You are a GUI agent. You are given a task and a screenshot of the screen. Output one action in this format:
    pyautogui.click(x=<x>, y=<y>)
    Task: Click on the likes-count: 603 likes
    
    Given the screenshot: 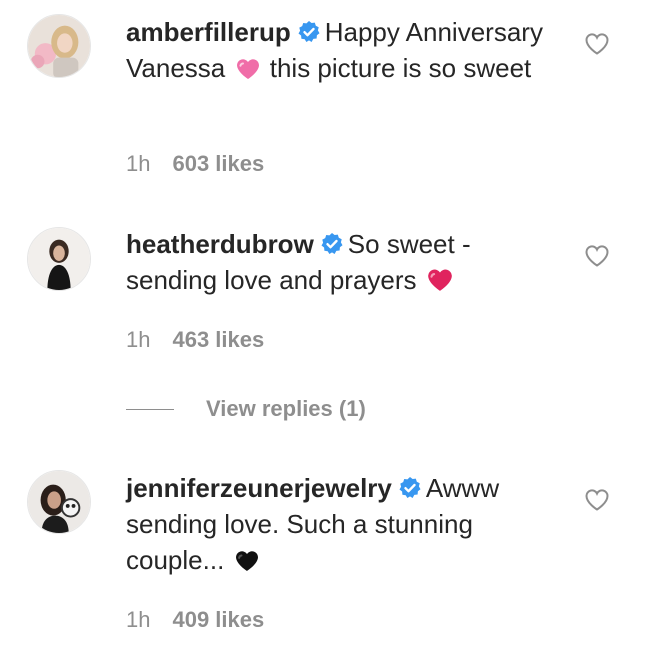 What is the action you would take?
    pyautogui.click(x=218, y=163)
    